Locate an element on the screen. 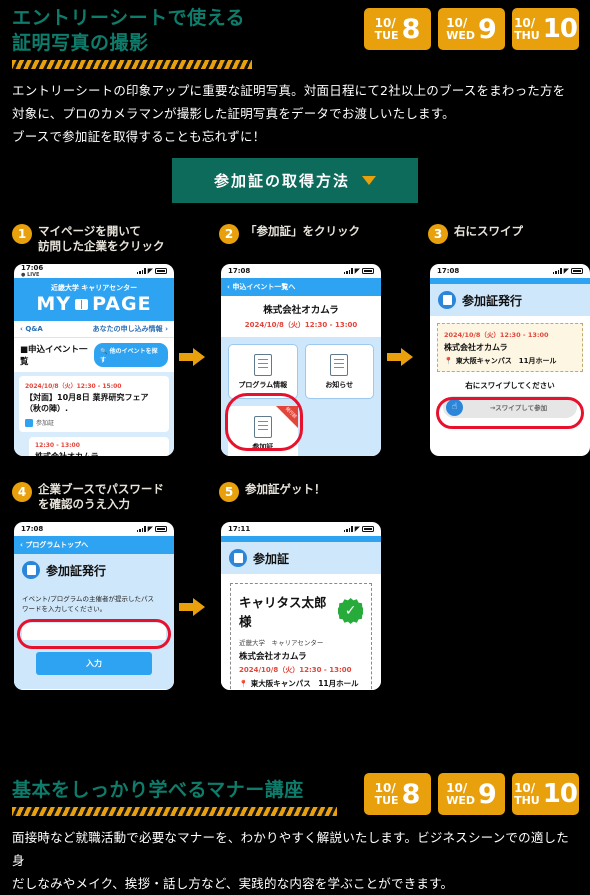 The image size is (590, 895). highlight-ring-slider is located at coordinates (510, 413).